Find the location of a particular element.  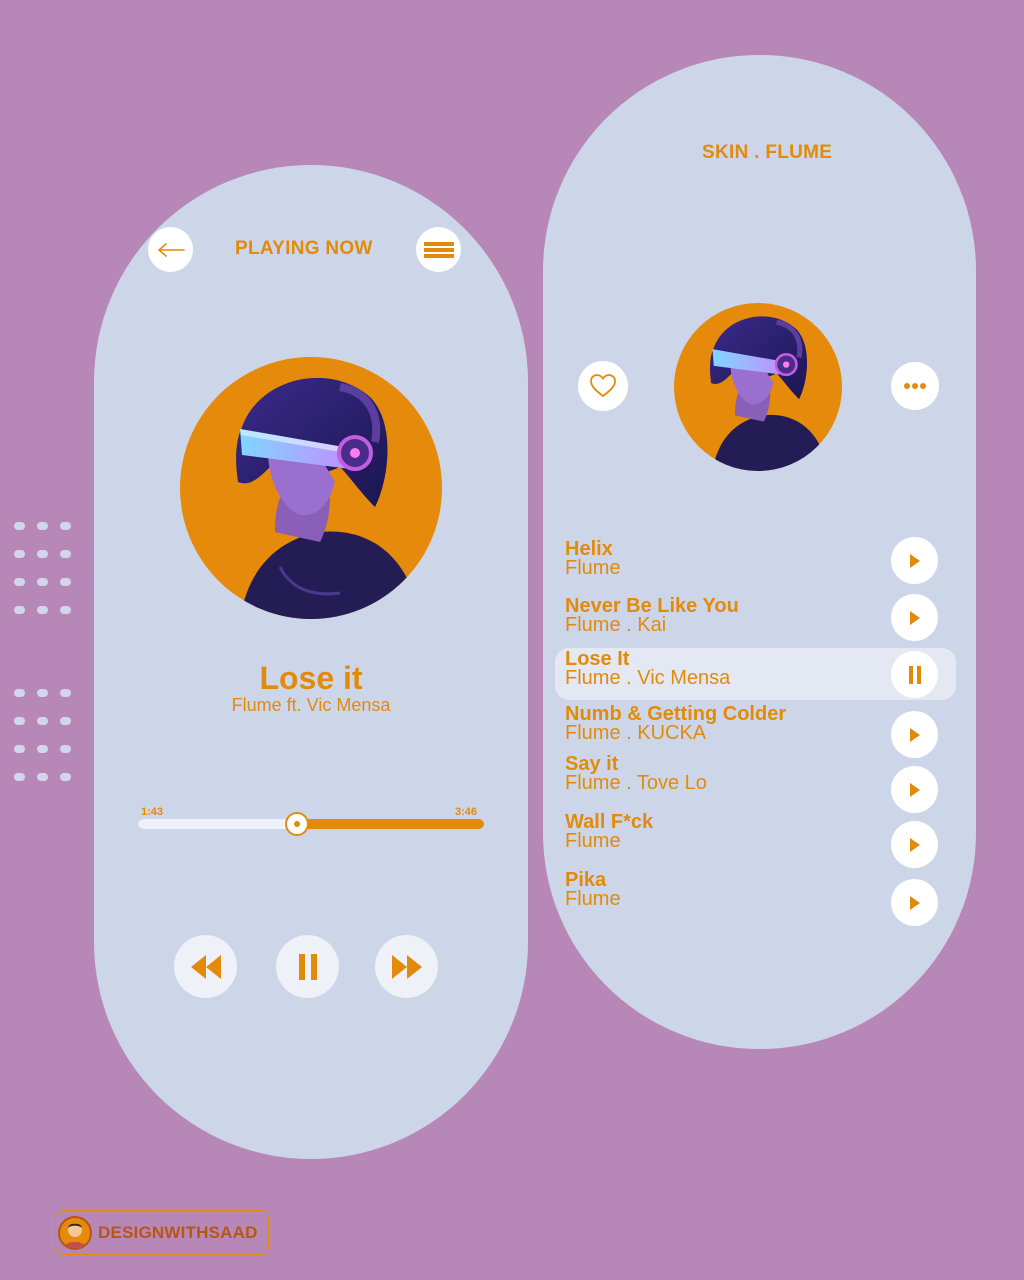

track-pause-button is located at coordinates (914, 674).